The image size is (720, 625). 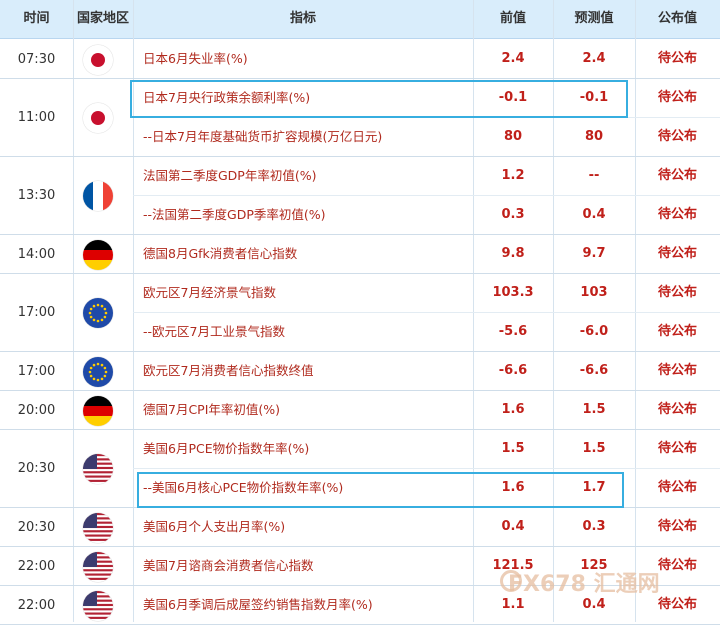 What do you see at coordinates (594, 58) in the screenshot?
I see `forecast-value: 2.4` at bounding box center [594, 58].